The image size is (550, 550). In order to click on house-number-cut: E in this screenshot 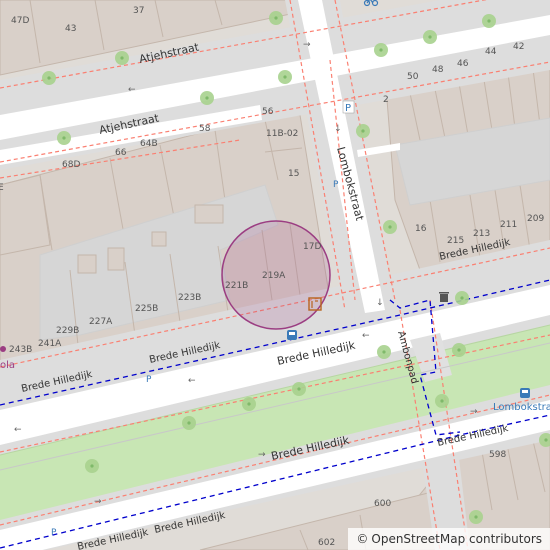, I will do `click(2, 188)`.